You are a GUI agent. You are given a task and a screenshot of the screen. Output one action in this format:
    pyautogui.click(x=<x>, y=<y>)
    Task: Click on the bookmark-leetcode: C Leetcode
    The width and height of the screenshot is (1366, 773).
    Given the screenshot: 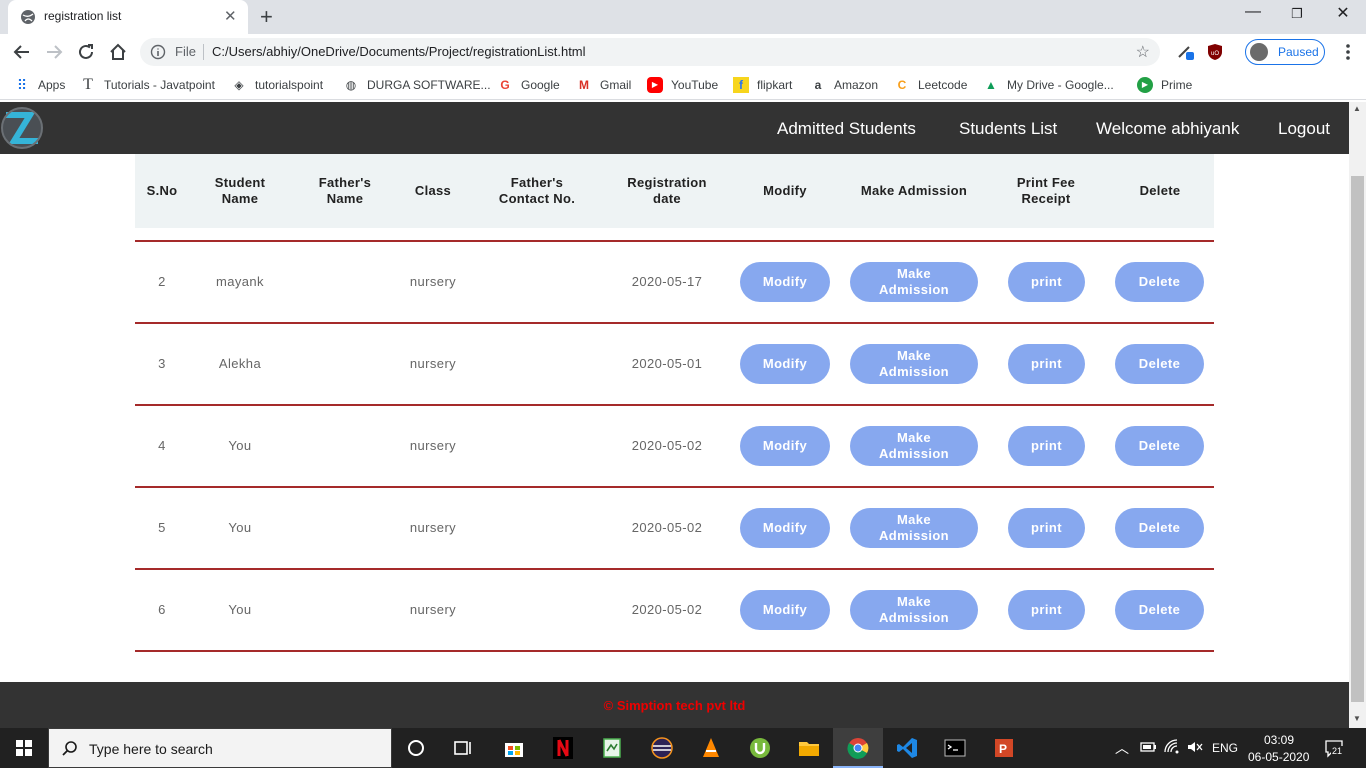 What is the action you would take?
    pyautogui.click(x=931, y=85)
    